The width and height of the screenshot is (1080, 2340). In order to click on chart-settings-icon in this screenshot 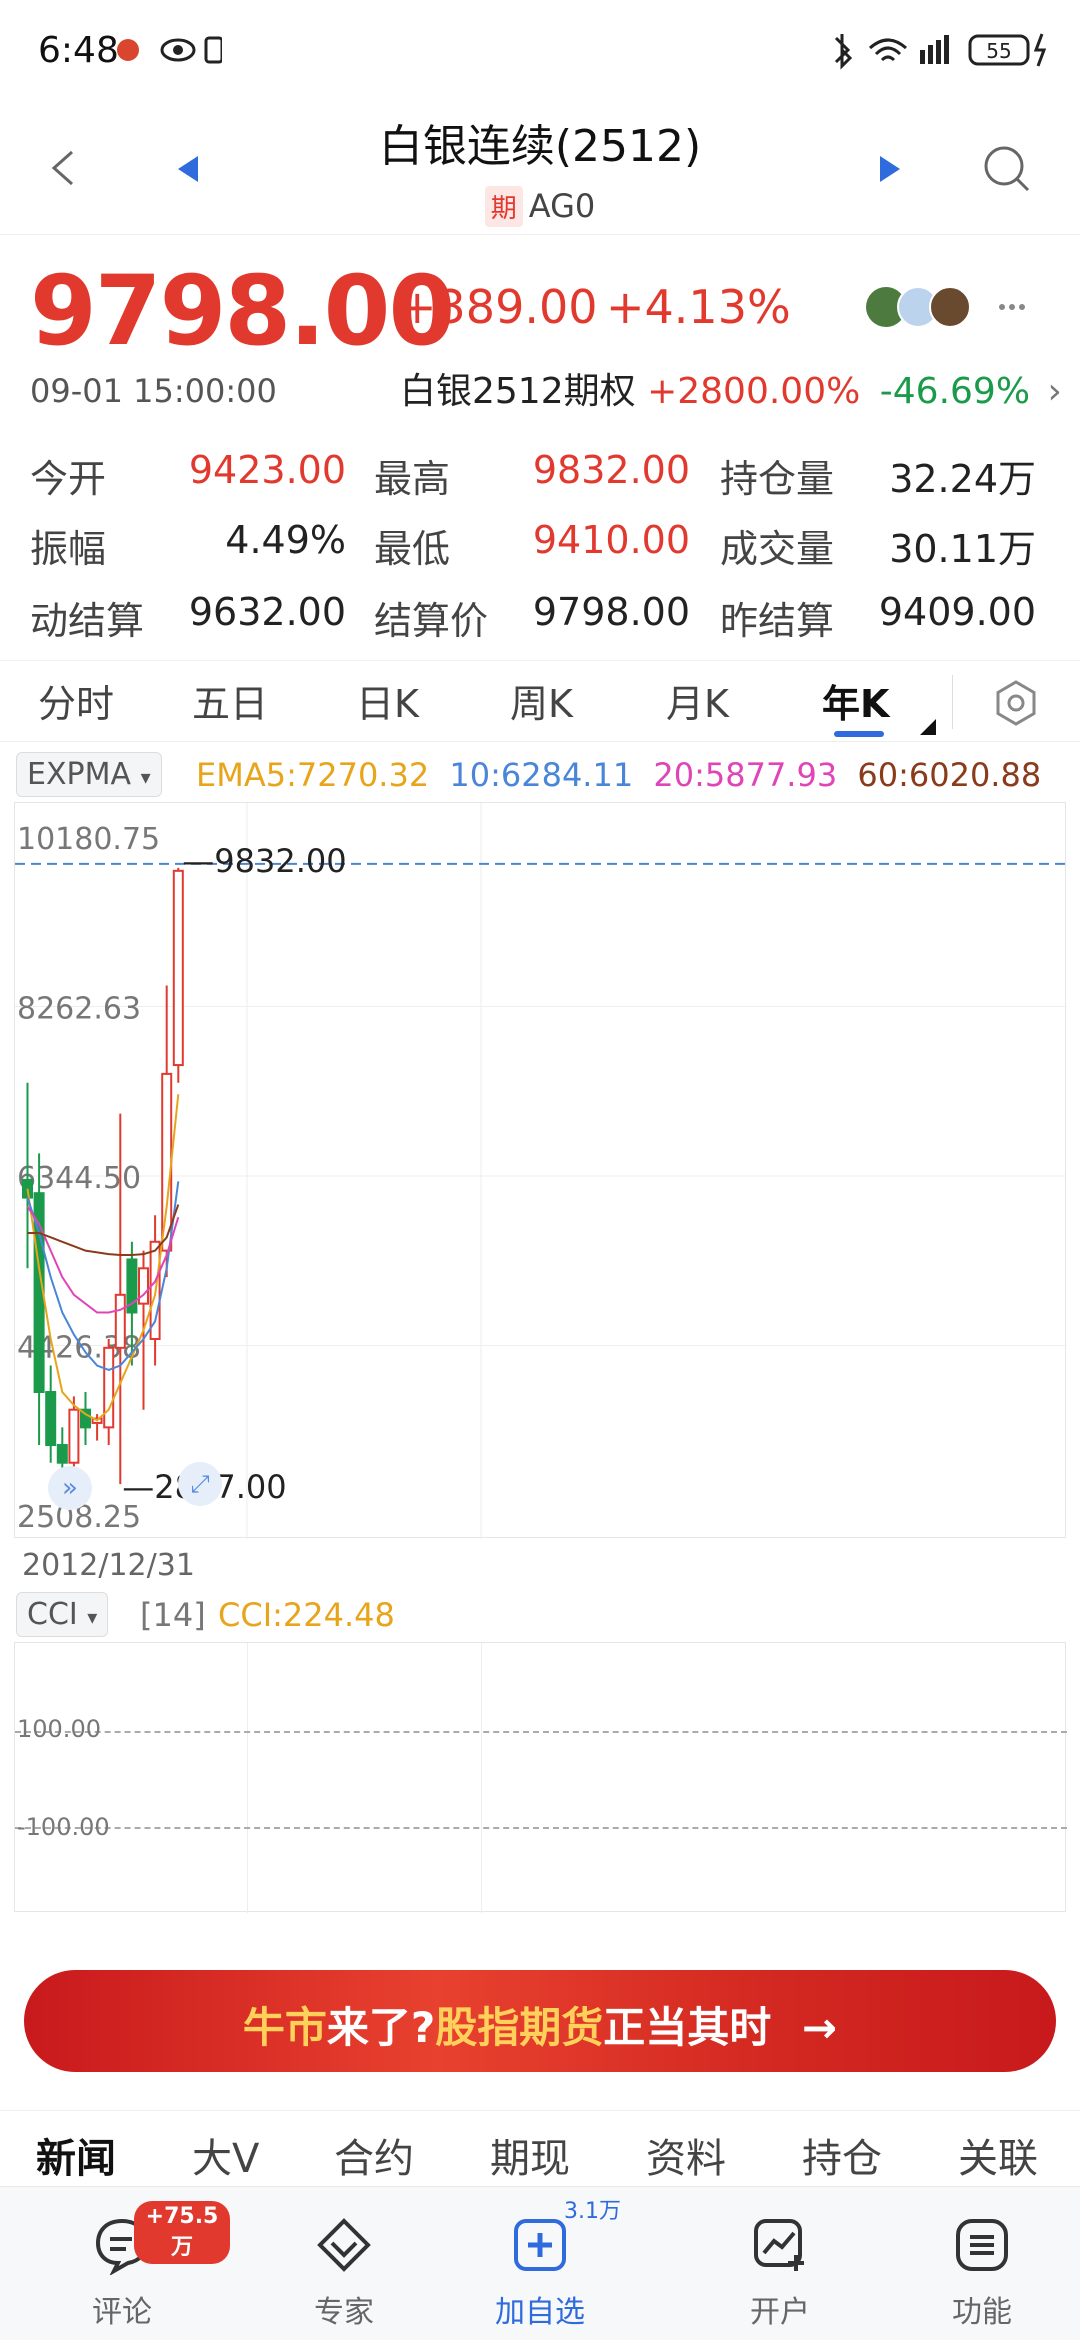, I will do `click(1016, 703)`.